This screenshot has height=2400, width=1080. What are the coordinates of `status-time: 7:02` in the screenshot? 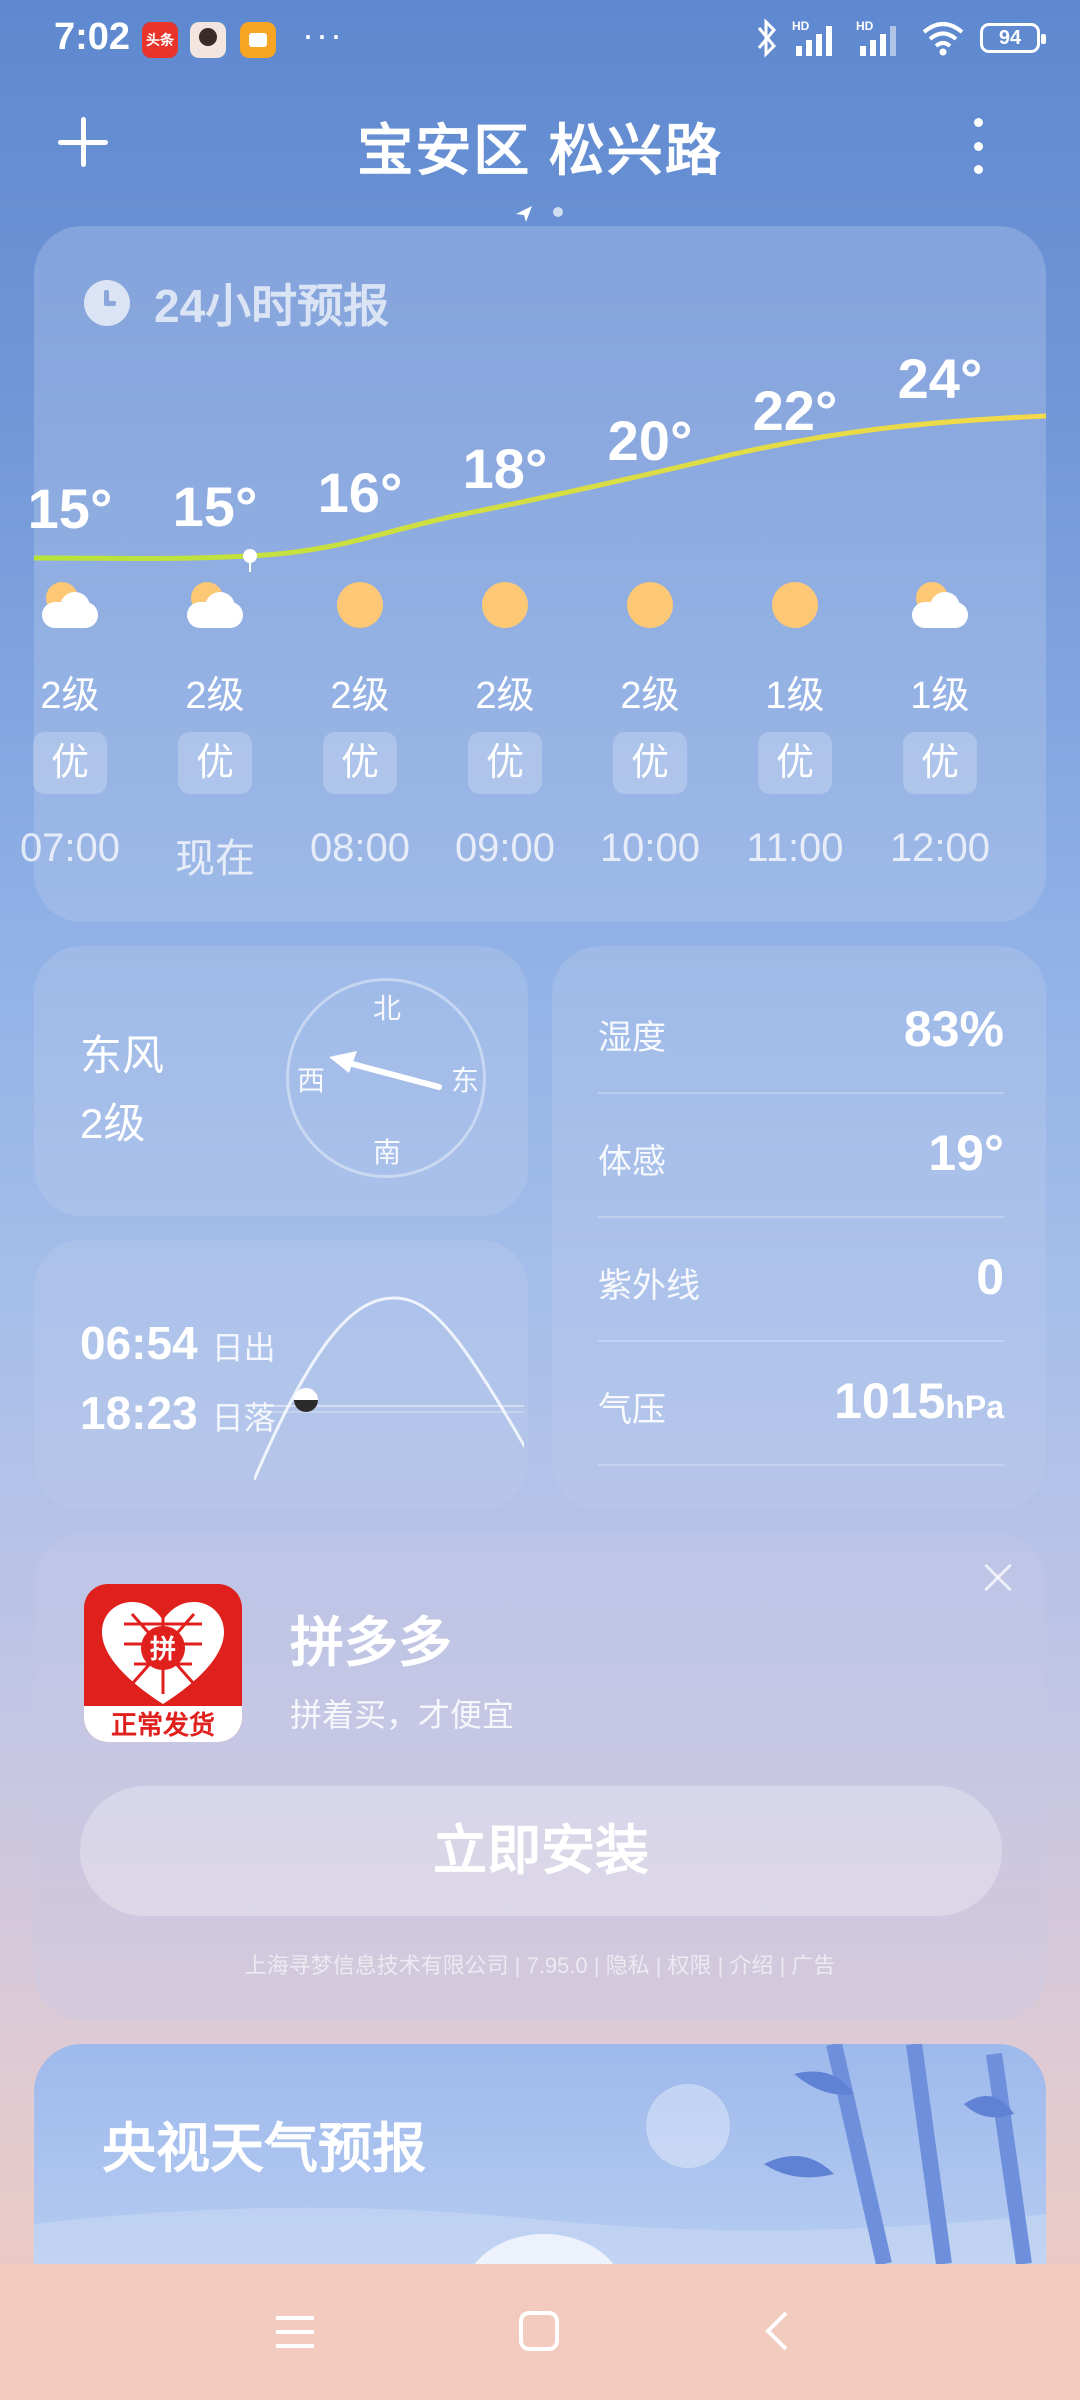 It's located at (92, 37).